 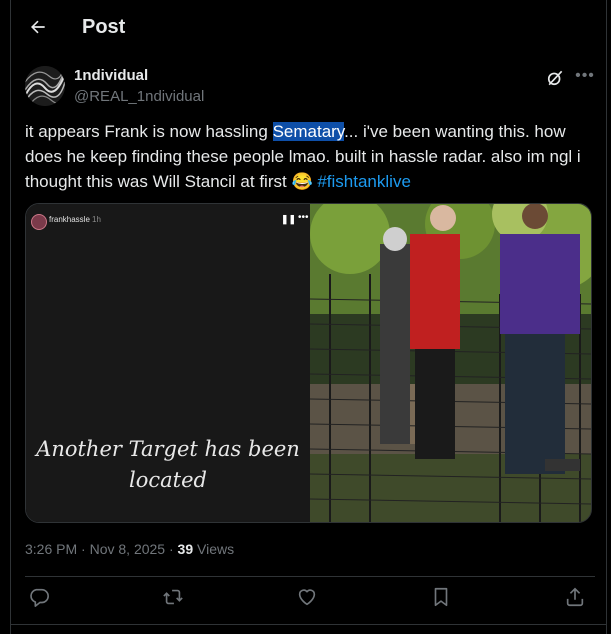 I want to click on avatar, so click(x=45, y=86).